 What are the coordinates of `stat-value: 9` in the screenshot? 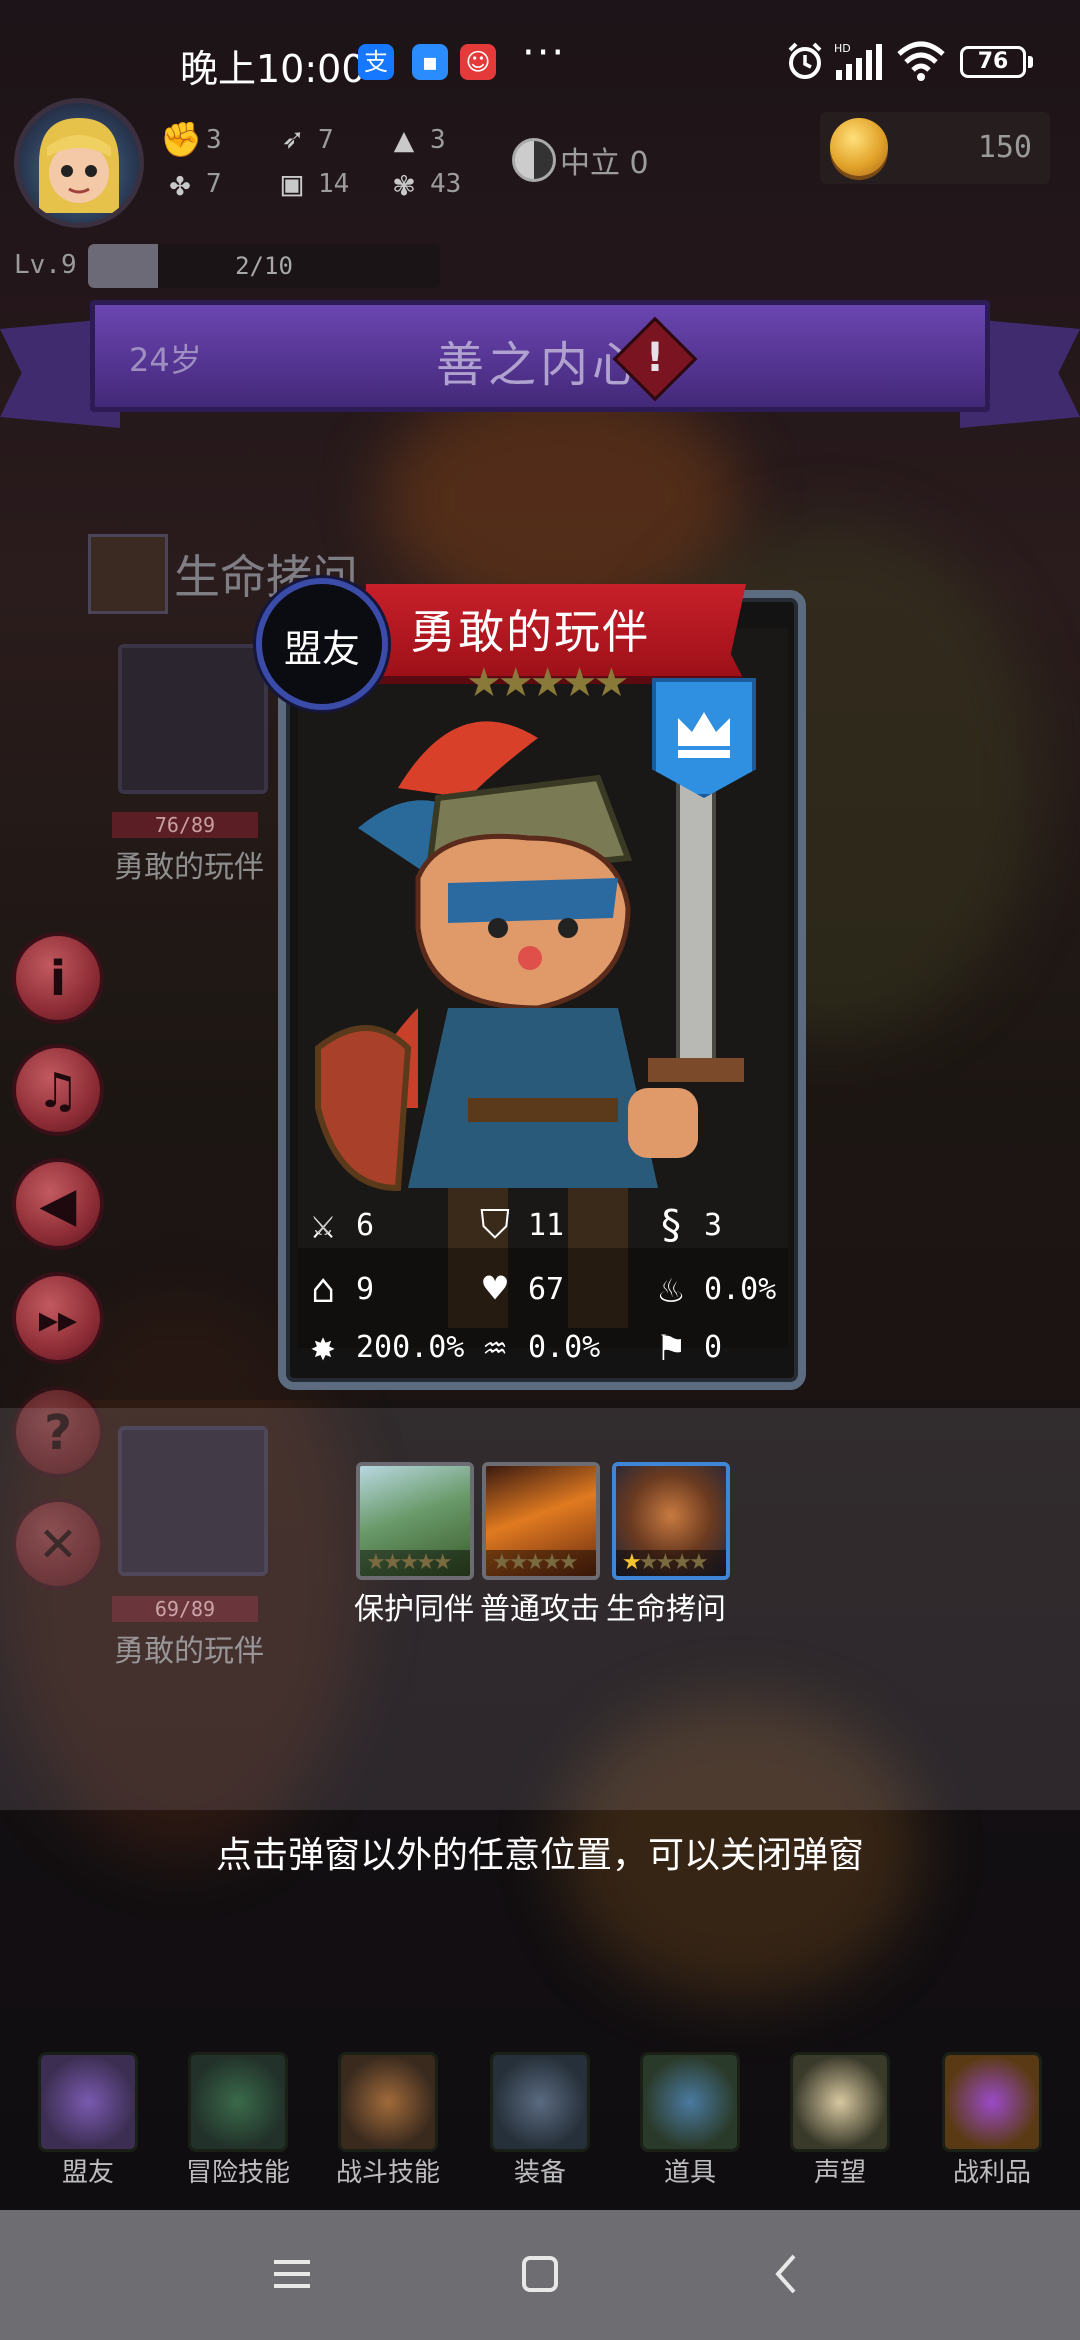 It's located at (365, 1289).